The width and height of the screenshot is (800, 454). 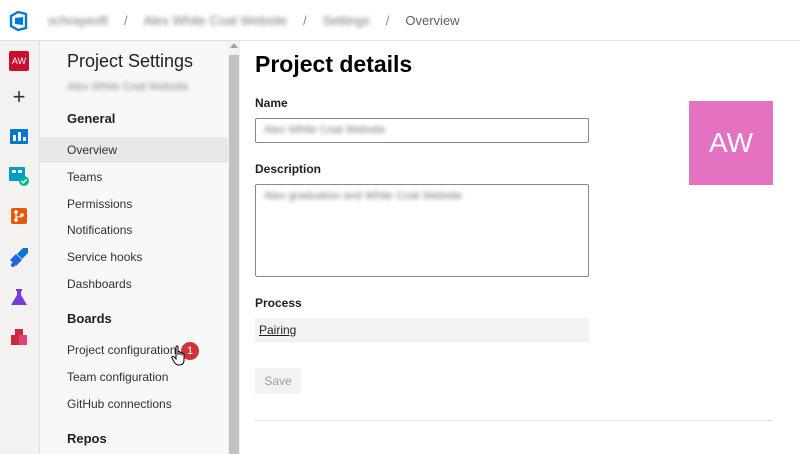 I want to click on breadcrumb-org: schrayeoft, so click(x=78, y=20).